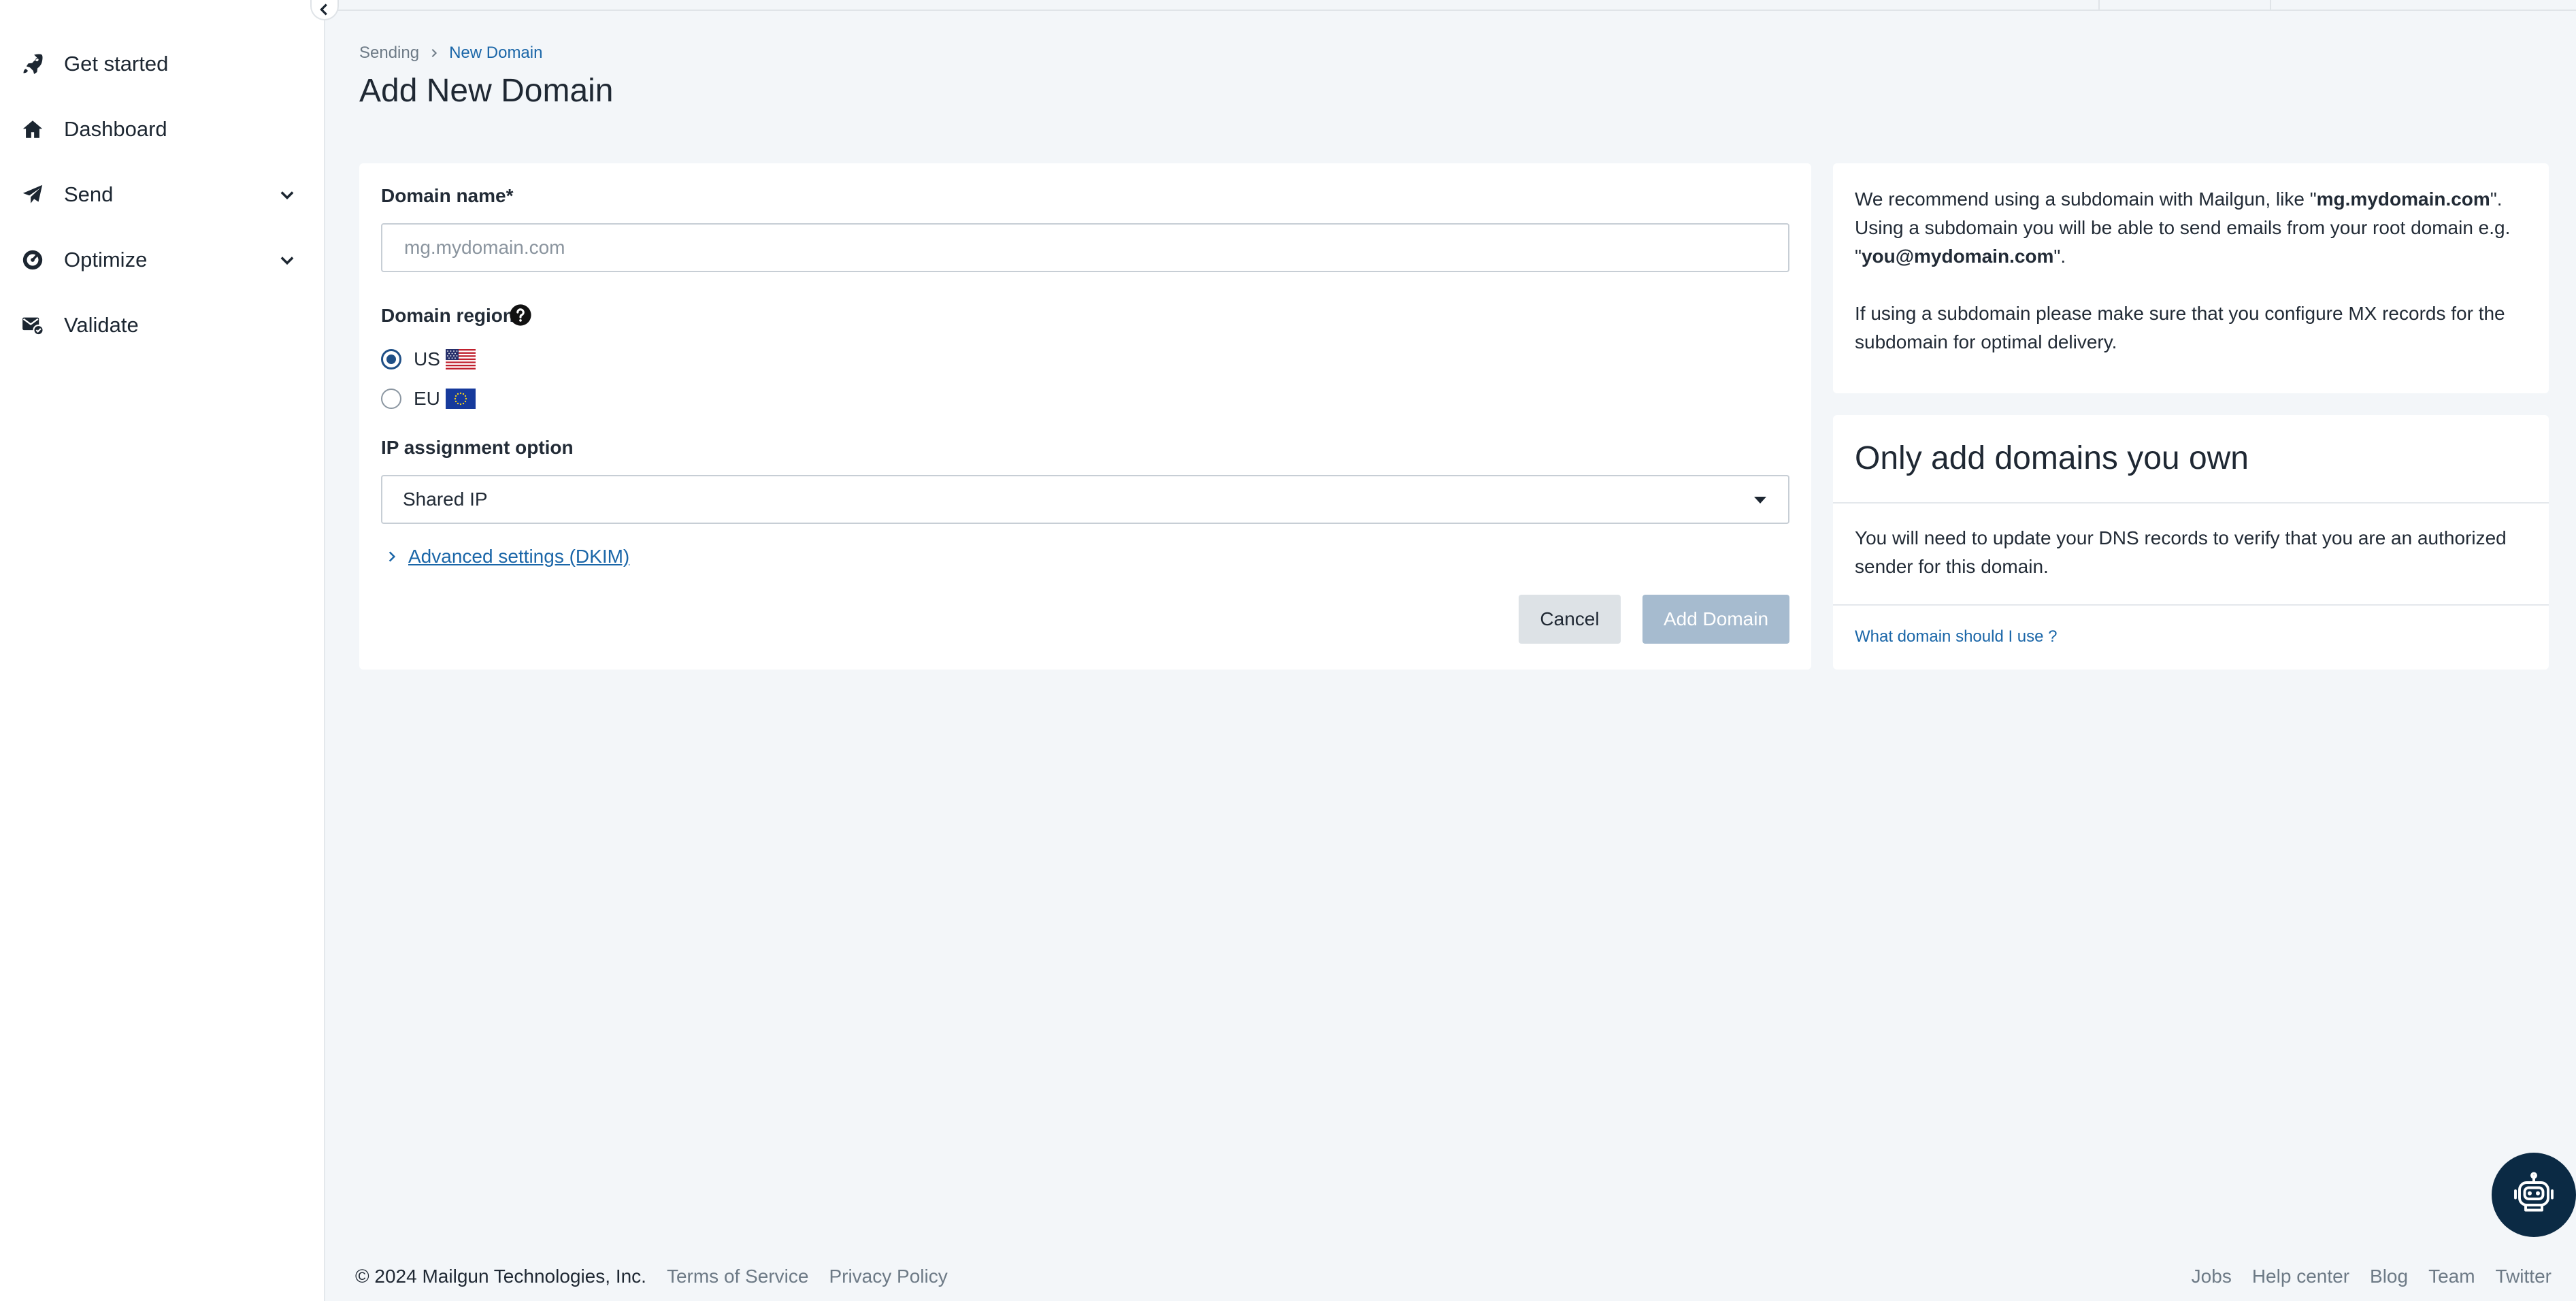  What do you see at coordinates (115, 129) in the screenshot?
I see `sidebar-item-label: Dashboard` at bounding box center [115, 129].